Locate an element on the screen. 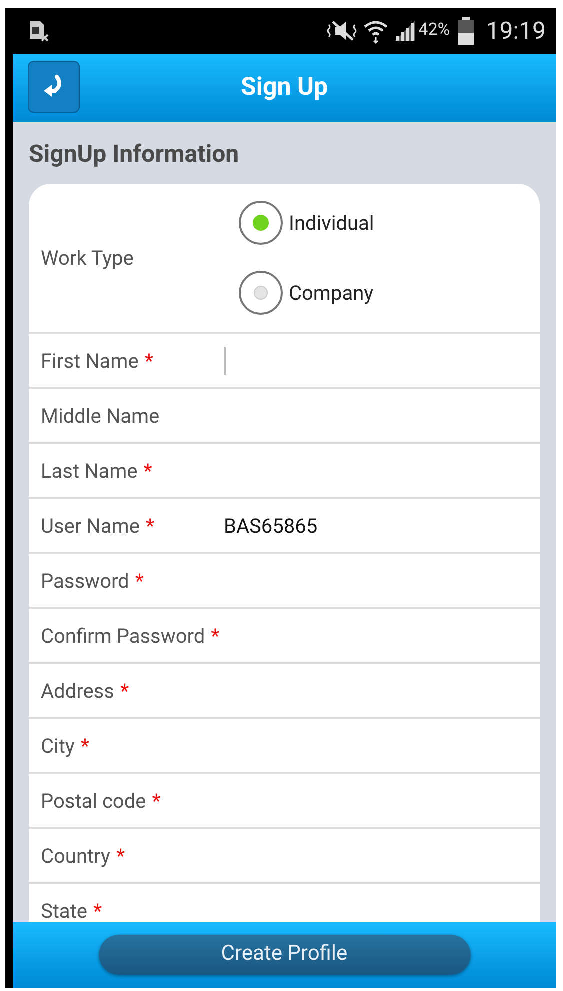 The width and height of the screenshot is (563, 991). create-profile-button: Create Profile is located at coordinates (284, 955).